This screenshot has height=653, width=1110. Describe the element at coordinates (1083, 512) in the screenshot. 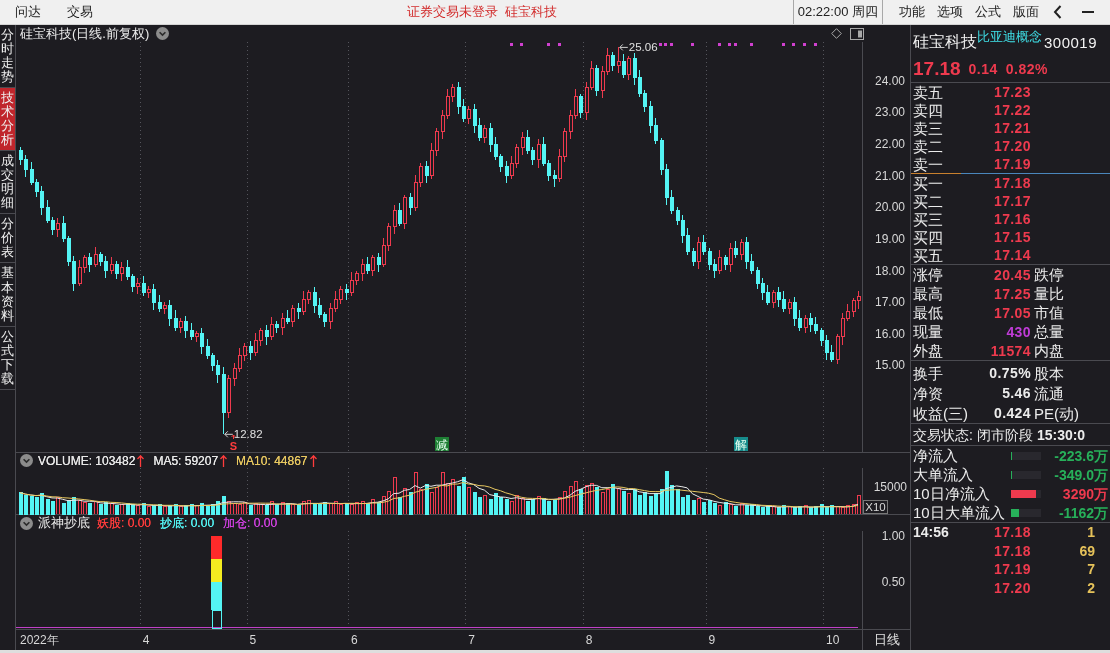

I see `flow-value: -1162万` at that location.